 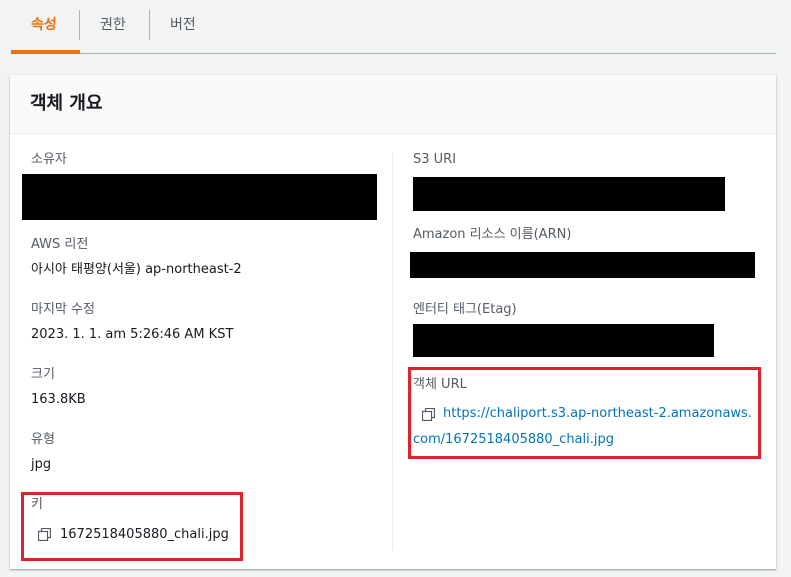 What do you see at coordinates (132, 334) in the screenshot?
I see `last-modified-value: 2023. 1. 1. am 5:26:46 AM KST` at bounding box center [132, 334].